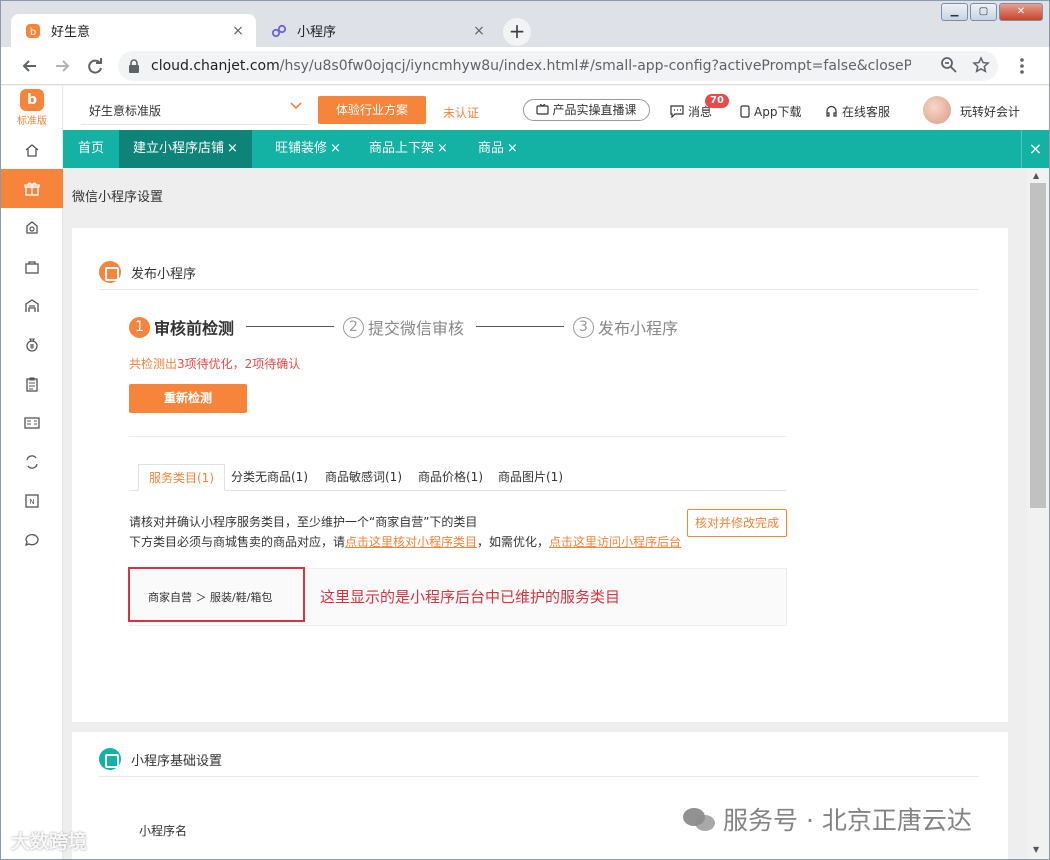 Image resolution: width=1050 pixels, height=860 pixels. What do you see at coordinates (530, 477) in the screenshot?
I see `tab-product-image: 商品图片(1)` at bounding box center [530, 477].